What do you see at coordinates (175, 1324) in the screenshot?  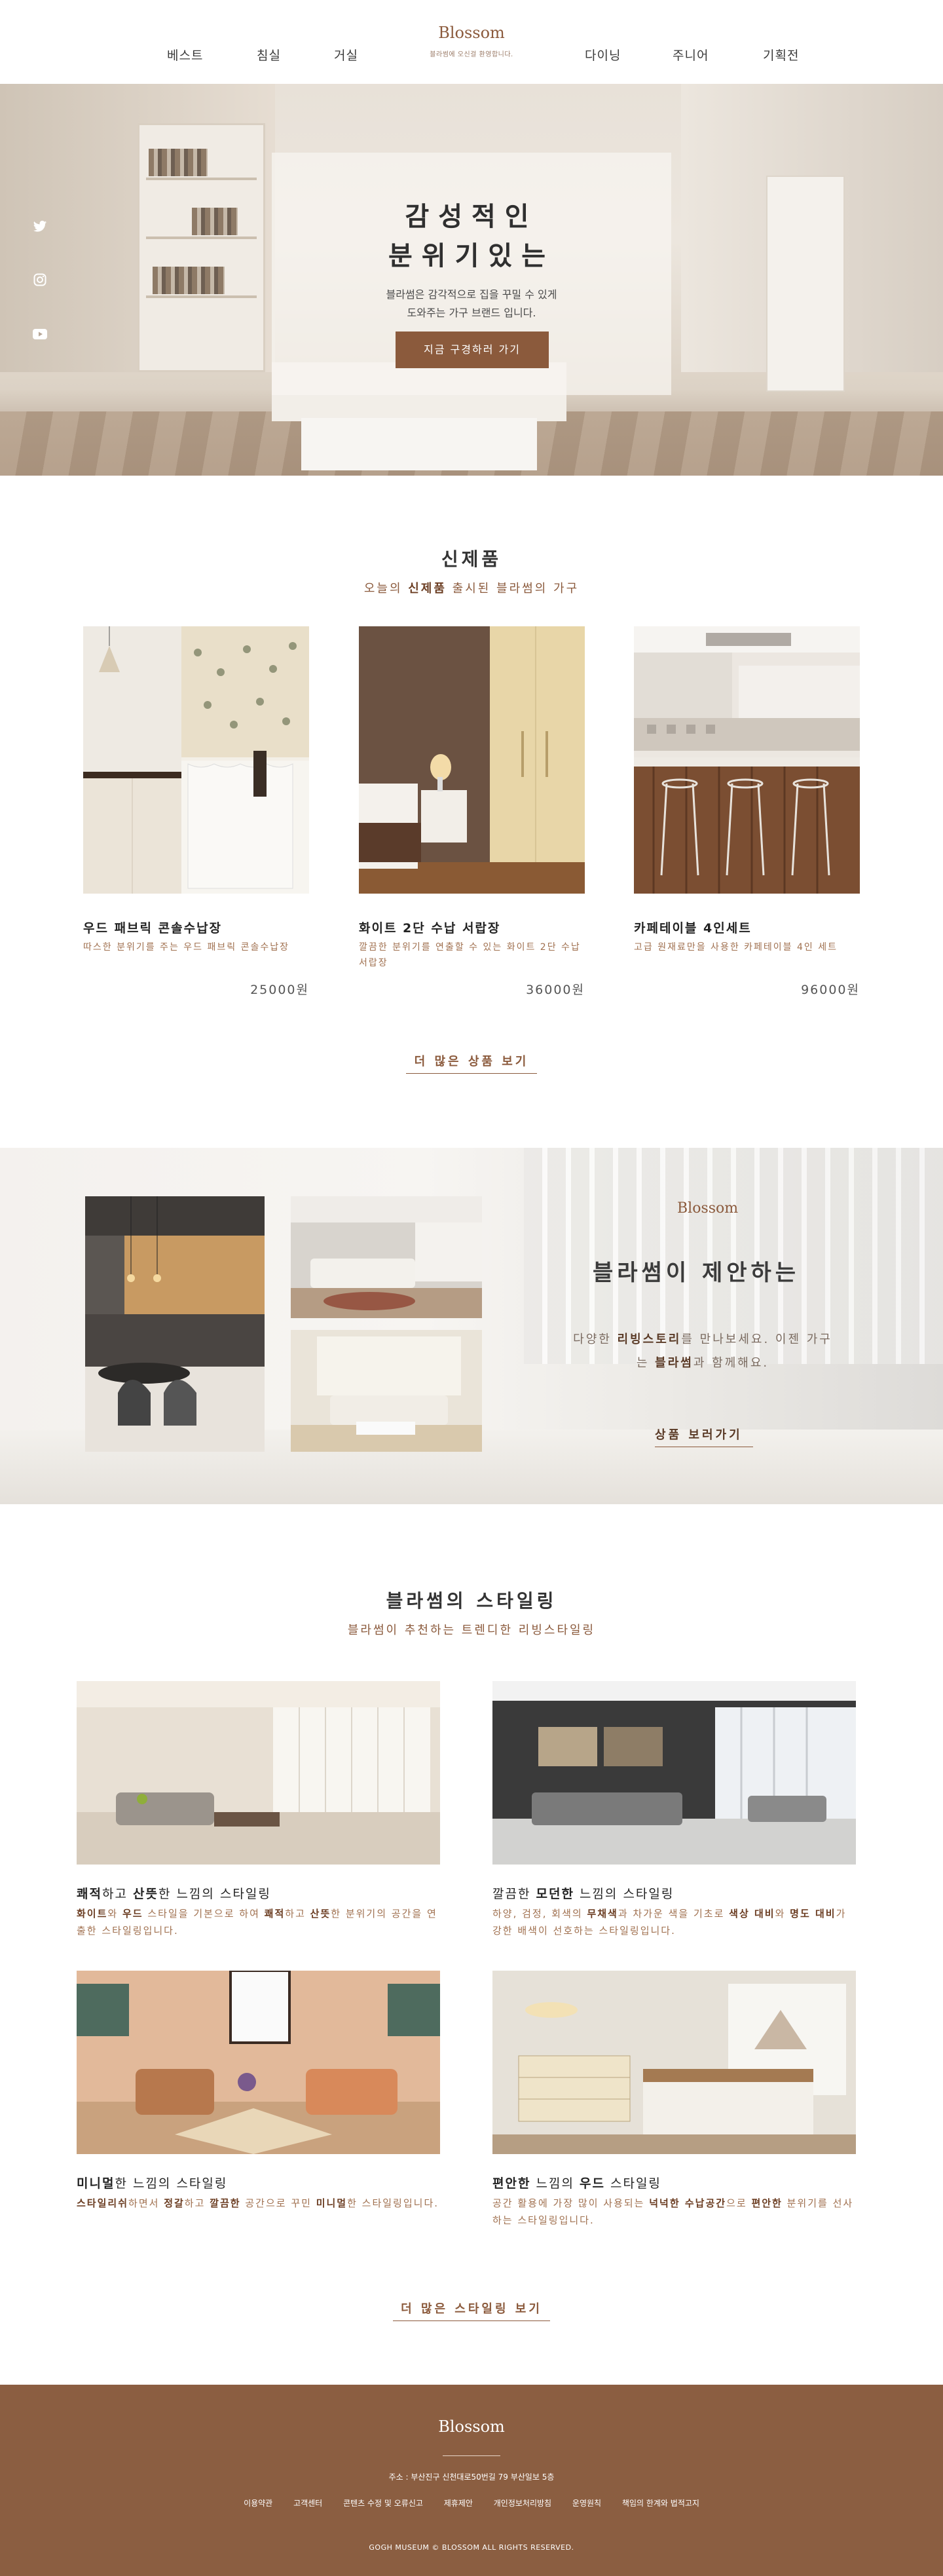 I see `banner-image-kitchen` at bounding box center [175, 1324].